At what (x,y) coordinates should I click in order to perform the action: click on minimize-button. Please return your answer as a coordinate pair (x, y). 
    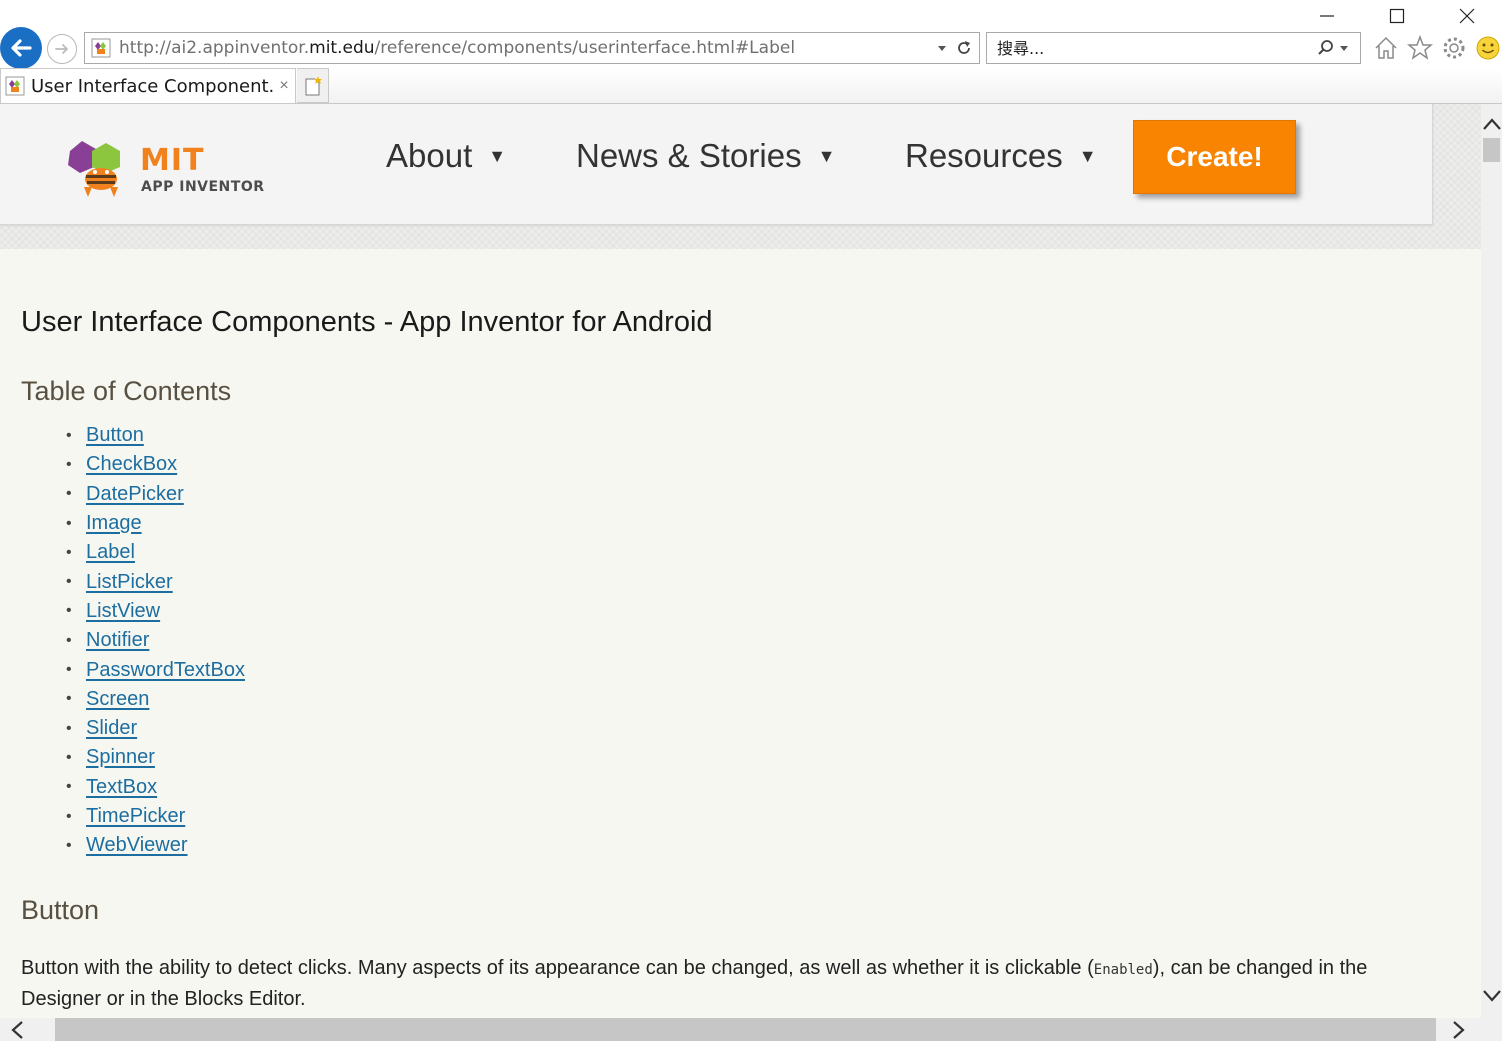
    Looking at the image, I should click on (1327, 16).